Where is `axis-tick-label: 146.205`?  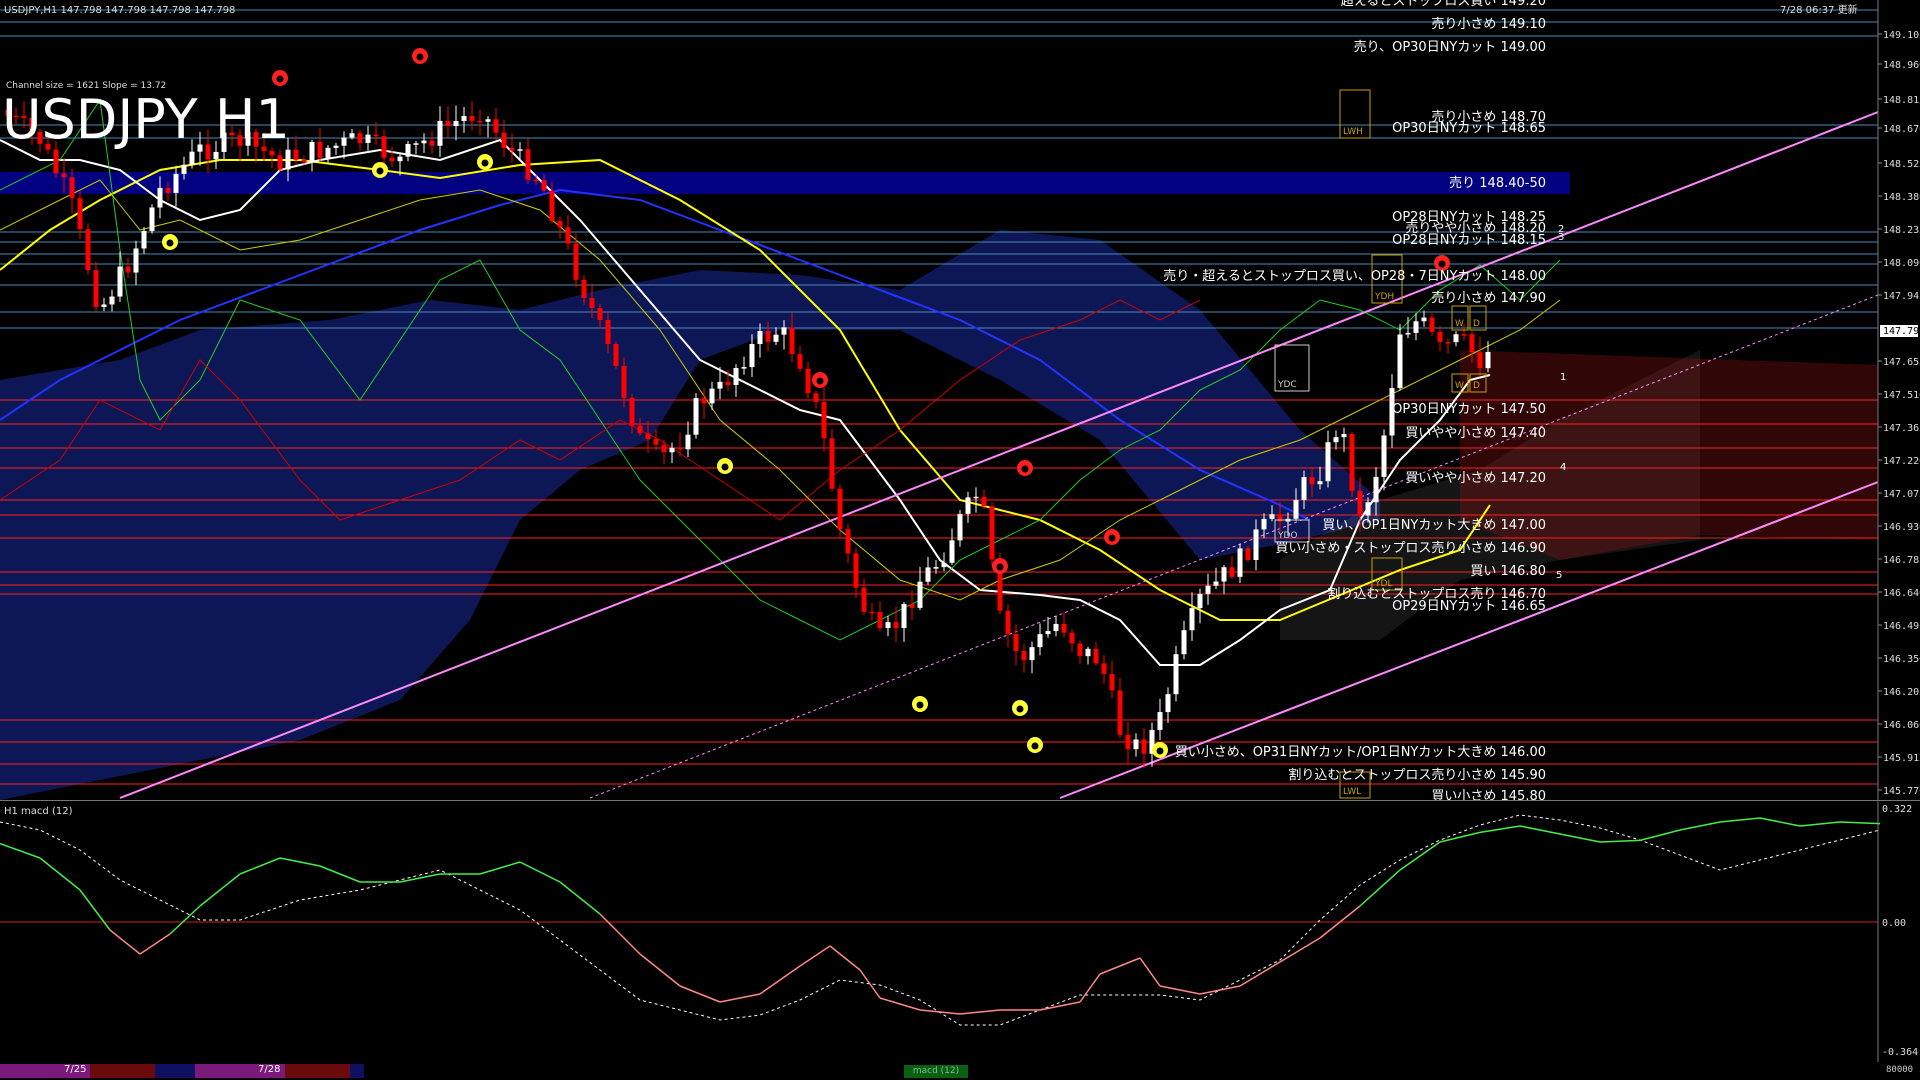
axis-tick-label: 146.205 is located at coordinates (1901, 692).